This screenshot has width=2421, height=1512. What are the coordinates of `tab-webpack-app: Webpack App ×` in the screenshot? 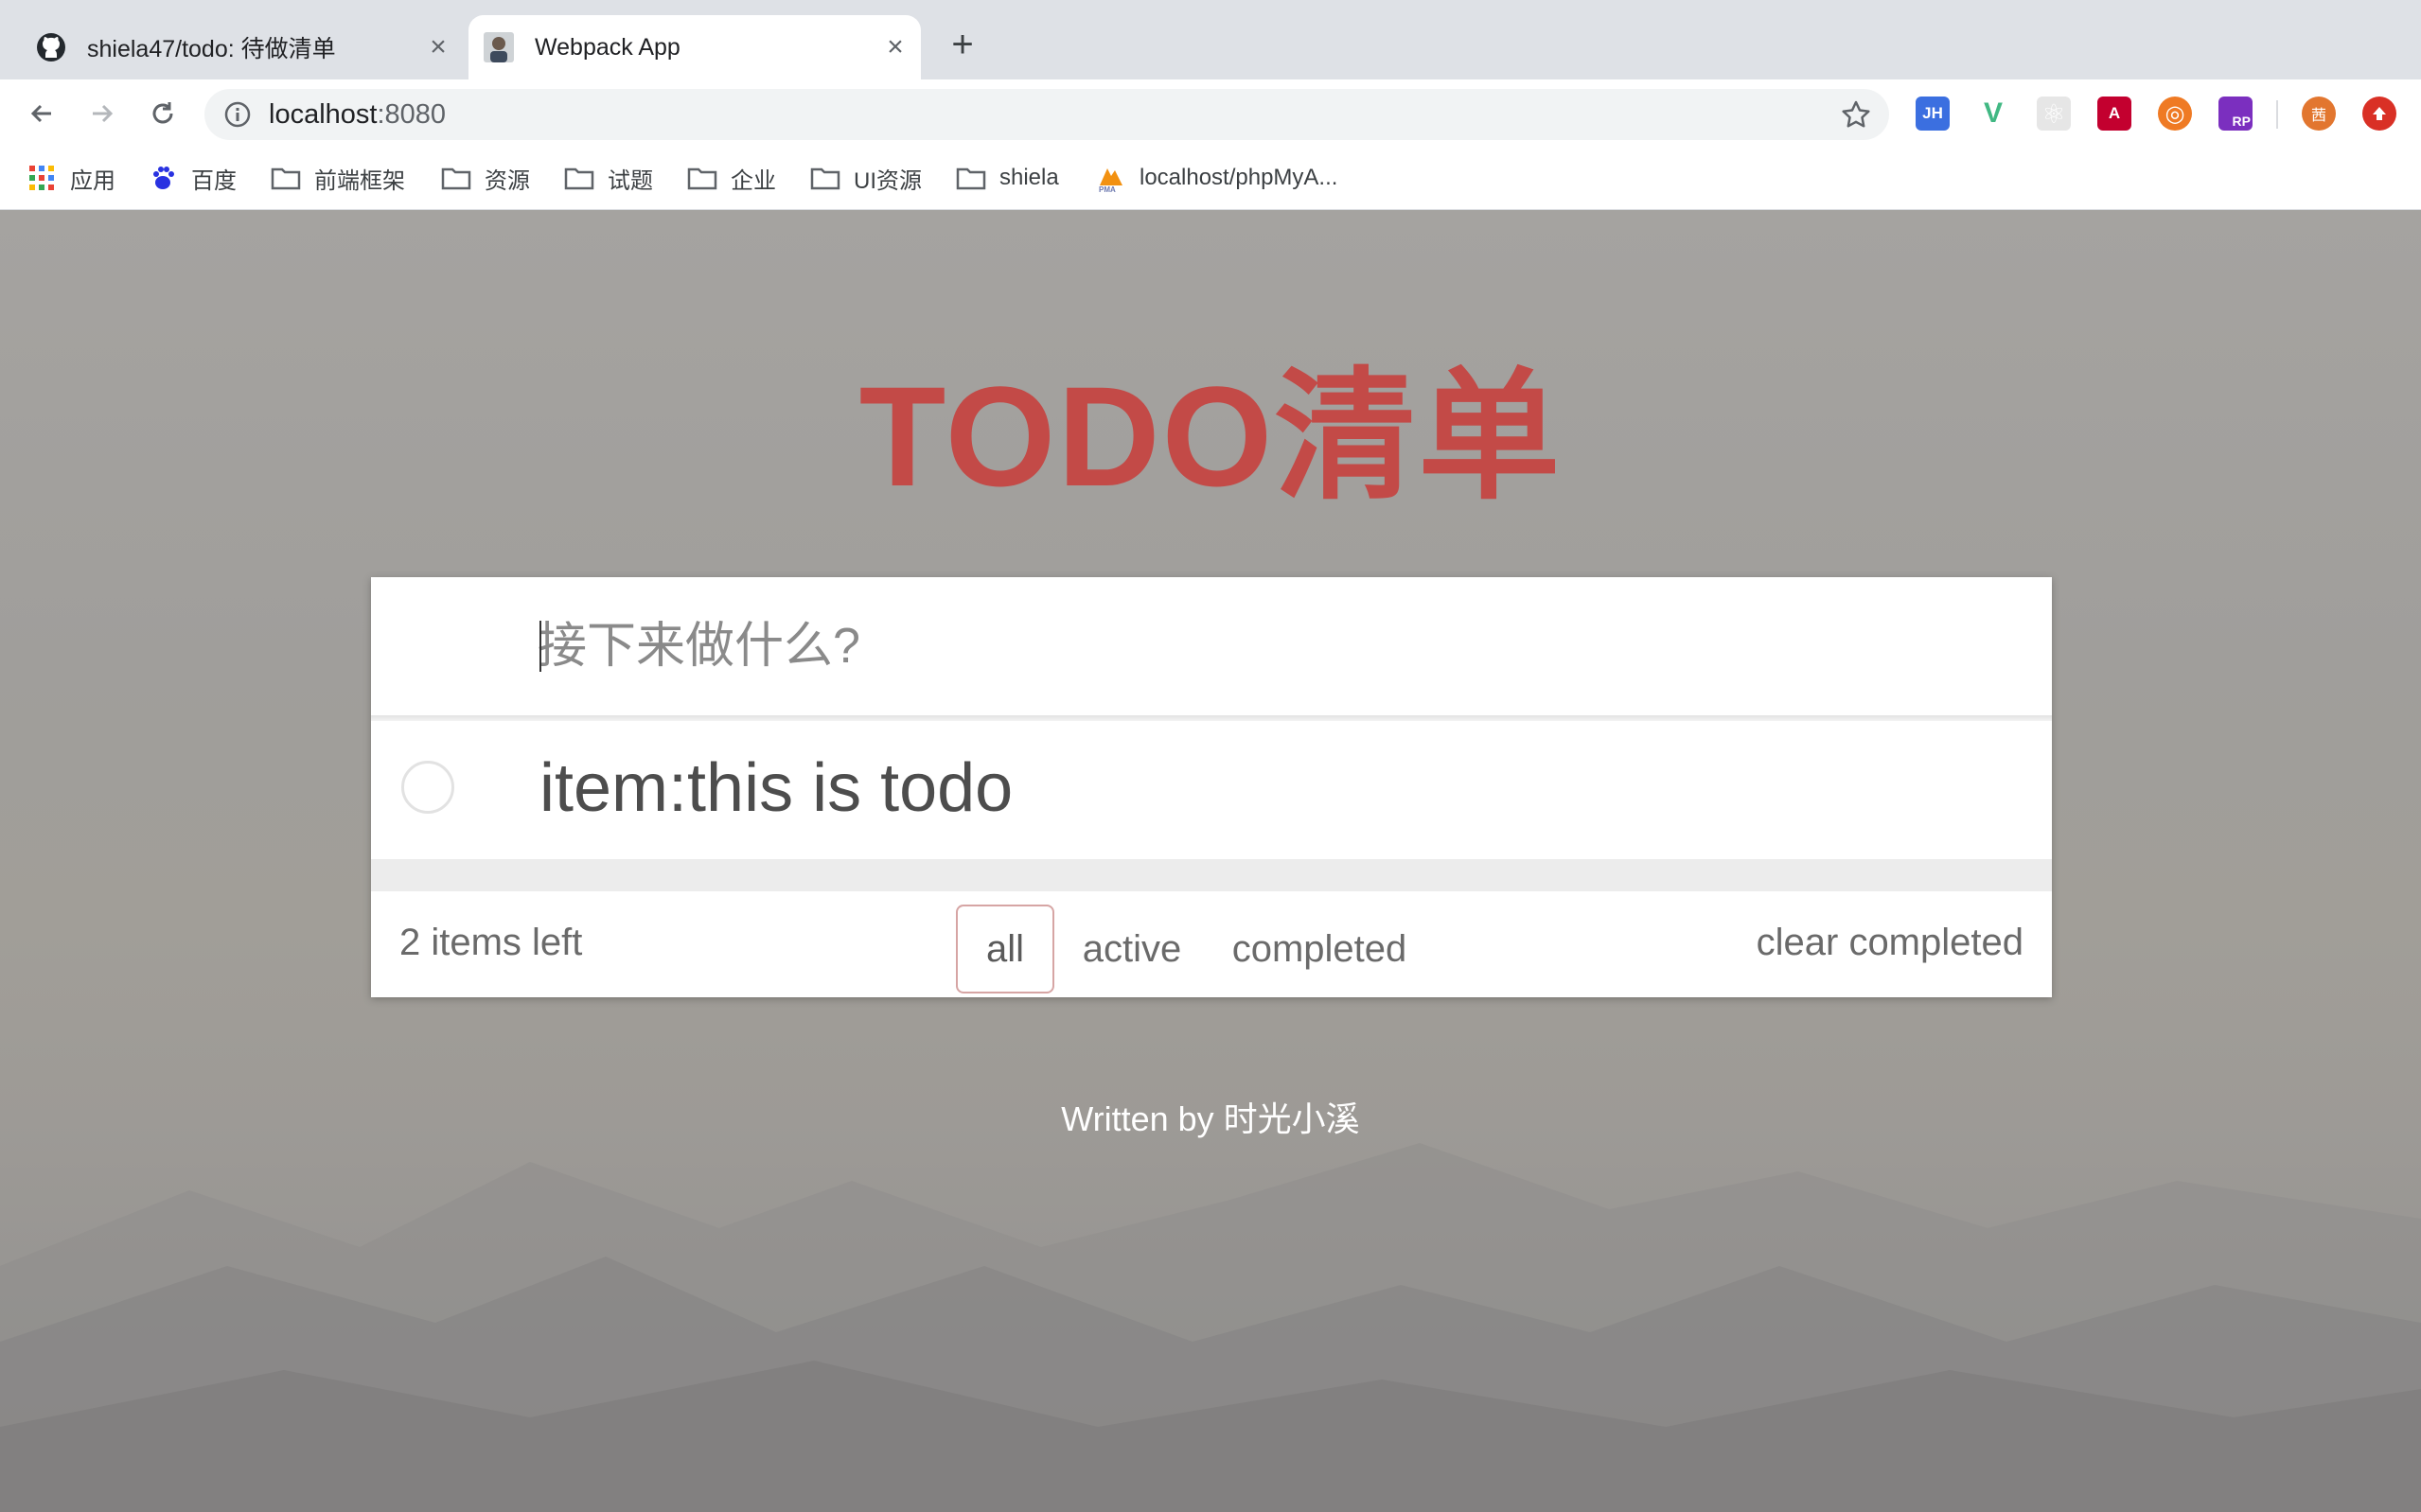 It's located at (694, 47).